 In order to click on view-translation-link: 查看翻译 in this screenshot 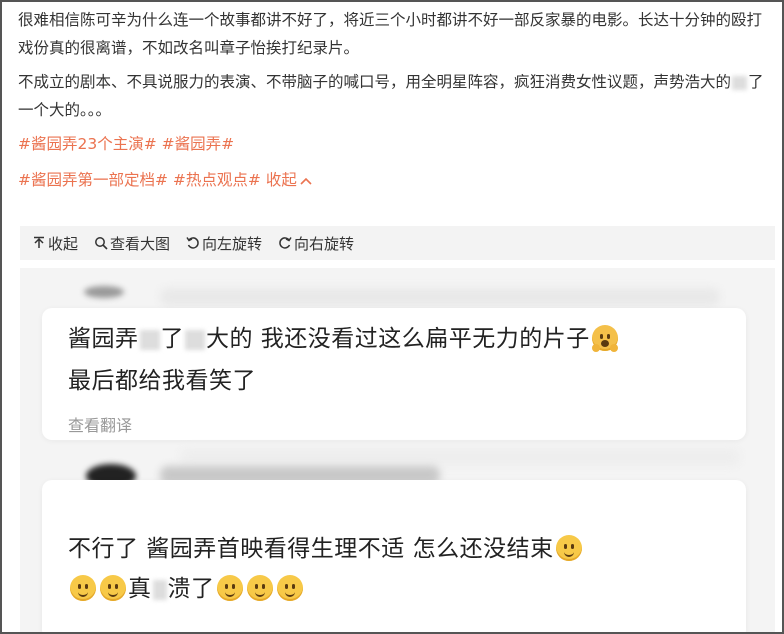, I will do `click(100, 424)`.